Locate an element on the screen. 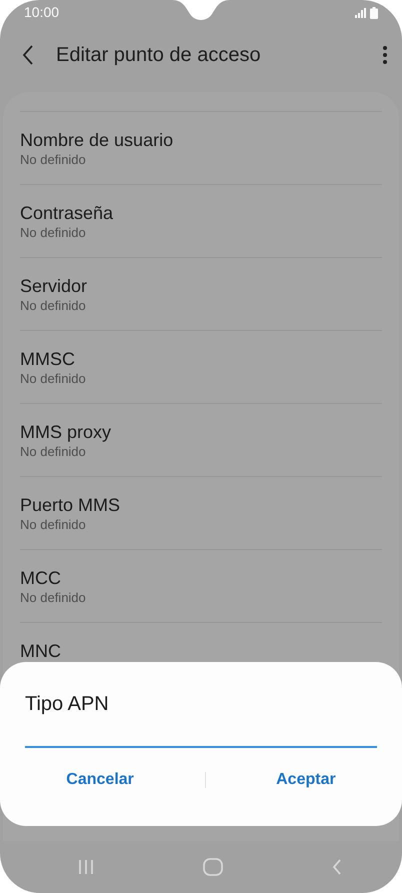 This screenshot has height=893, width=402. setting-label: Nombre de usuario is located at coordinates (201, 140).